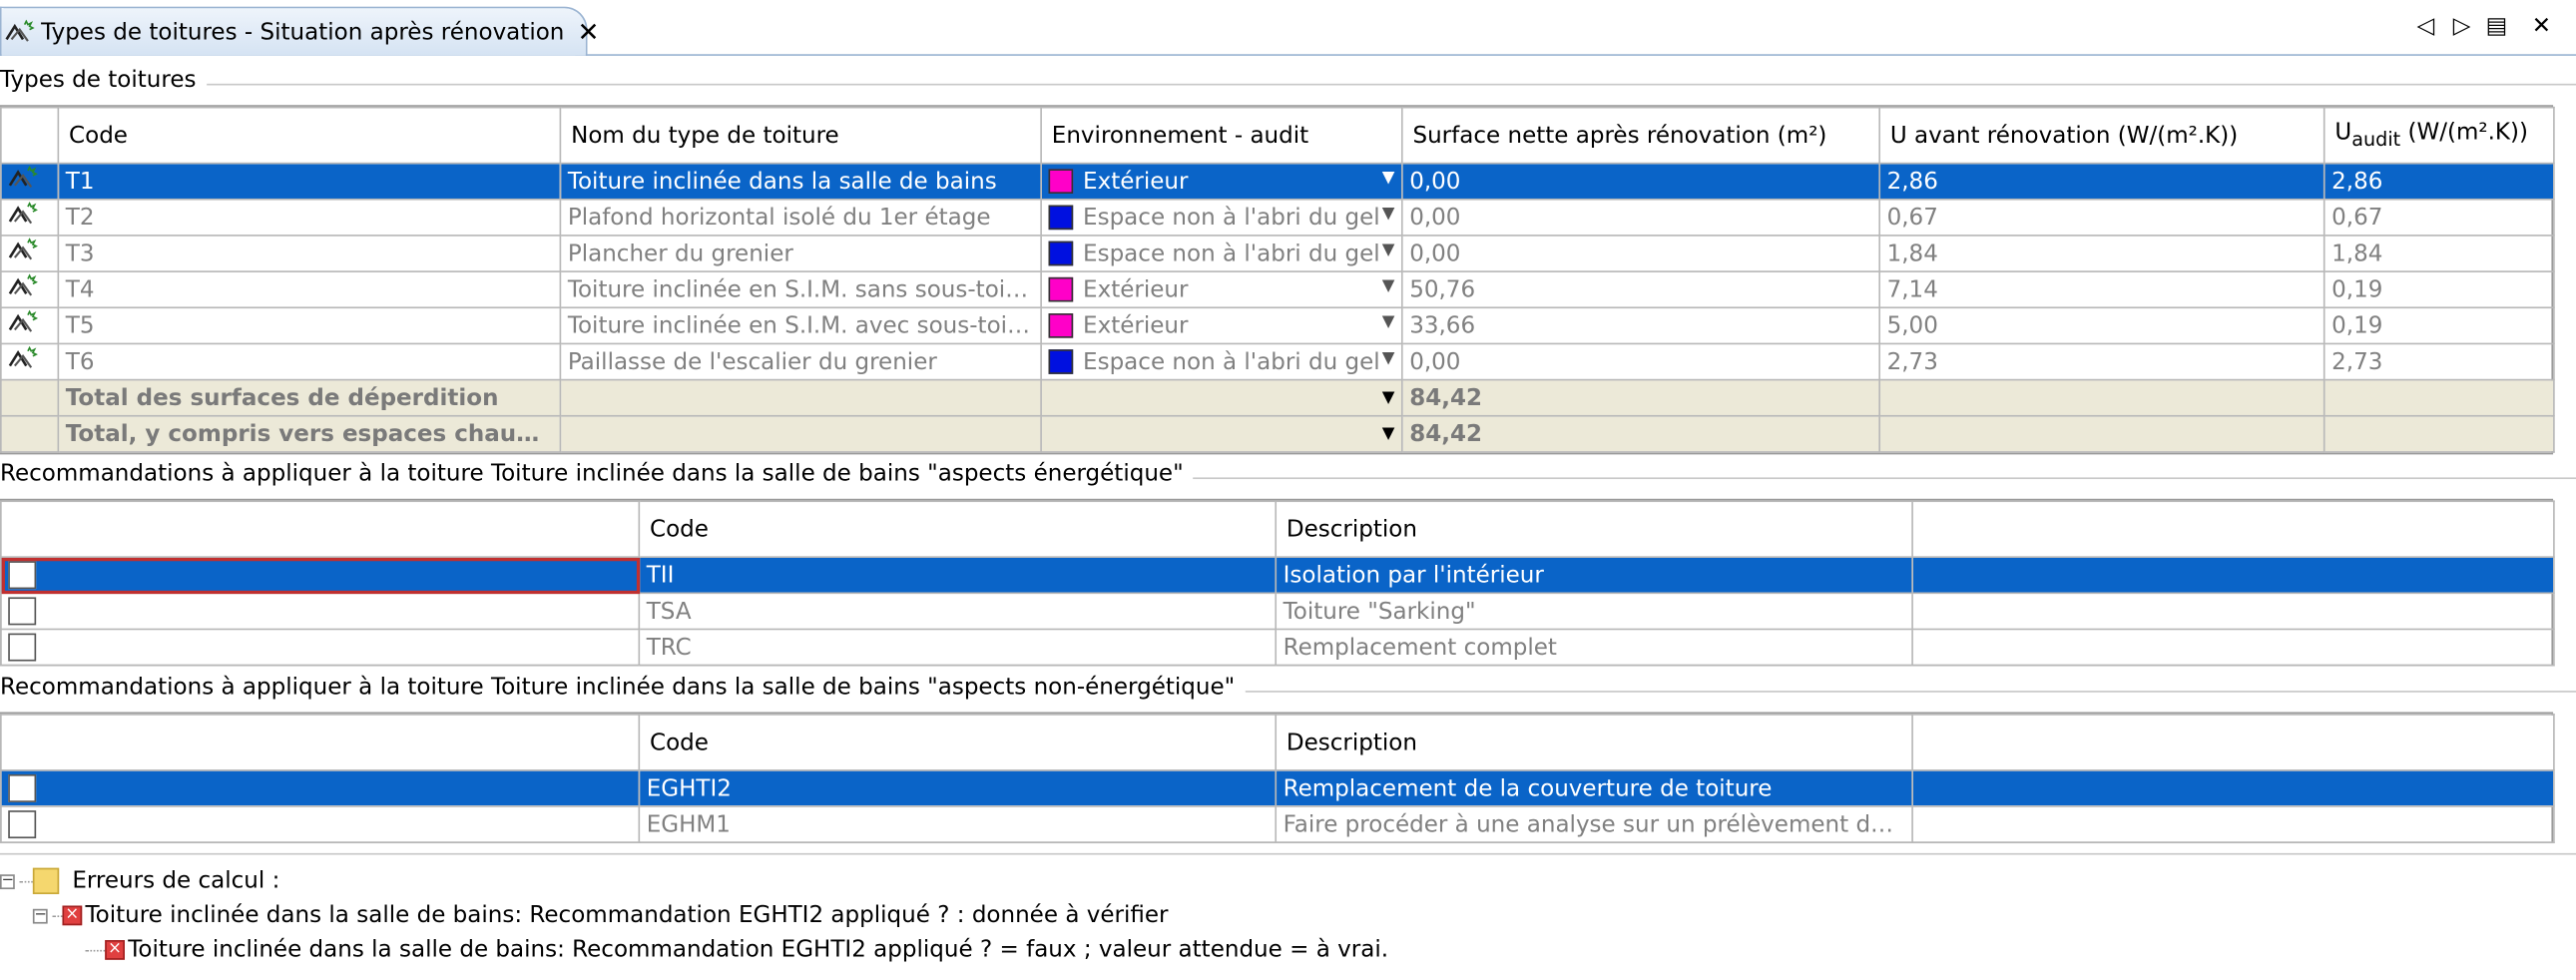  I want to click on header-u-audit: Uaudit (W/(m².K)), so click(2439, 135).